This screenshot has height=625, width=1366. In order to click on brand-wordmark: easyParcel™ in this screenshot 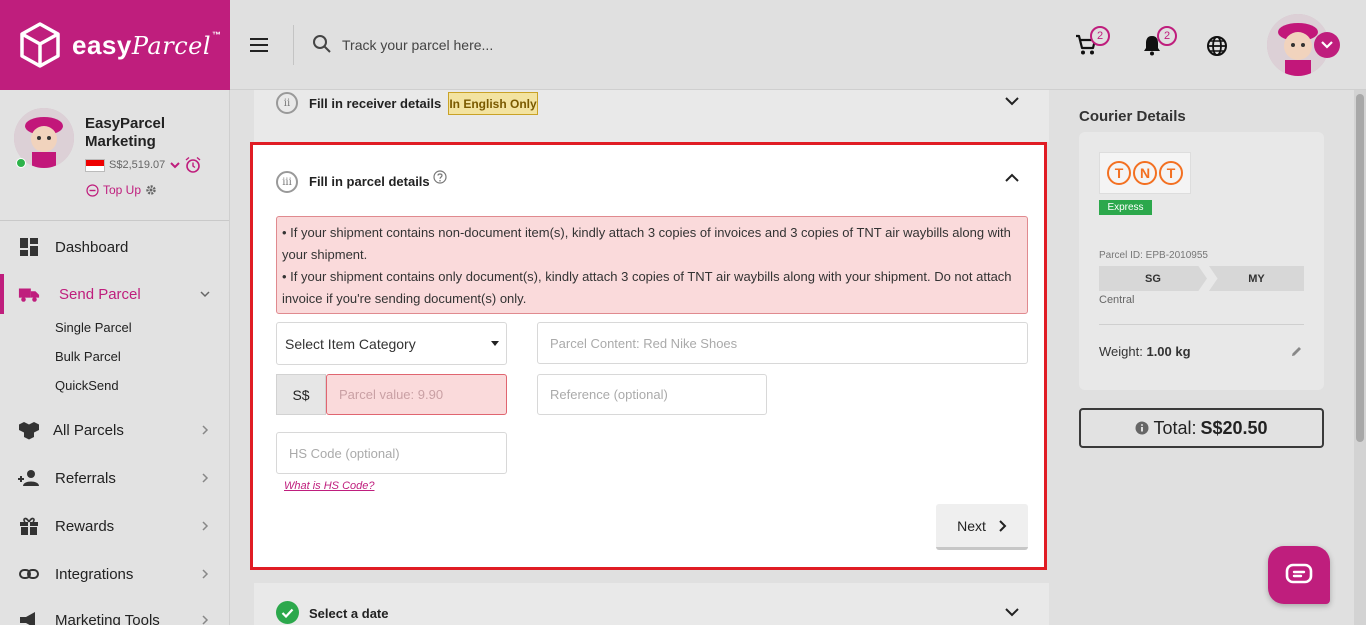, I will do `click(147, 44)`.